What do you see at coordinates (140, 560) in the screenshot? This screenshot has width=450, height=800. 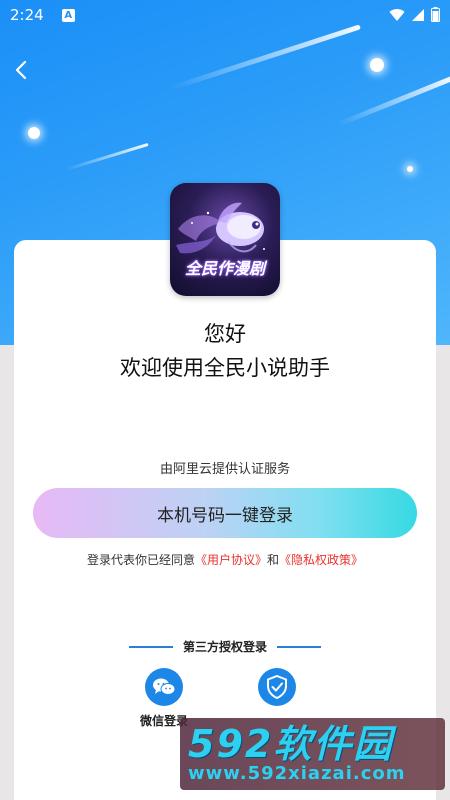 I see `agreement-prefix: 登录代表你已经同意` at bounding box center [140, 560].